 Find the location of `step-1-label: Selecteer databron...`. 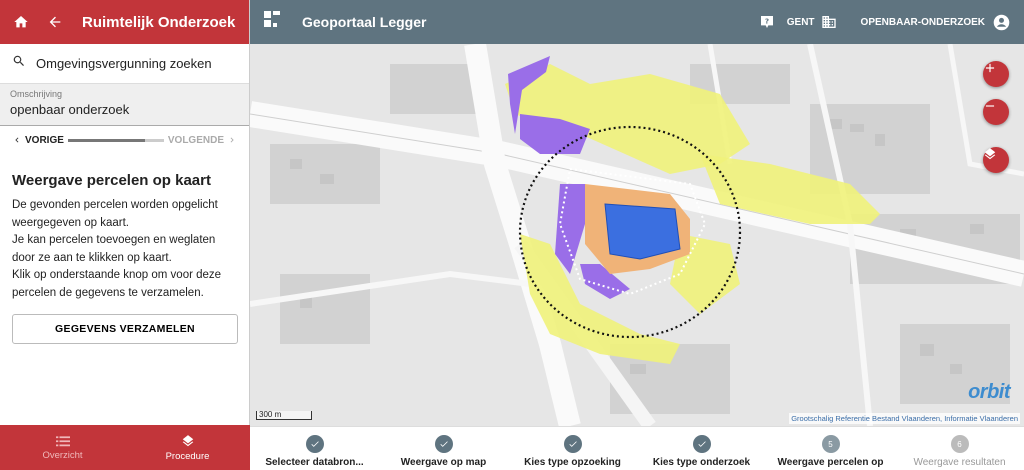

step-1-label: Selecteer databron... is located at coordinates (314, 462).